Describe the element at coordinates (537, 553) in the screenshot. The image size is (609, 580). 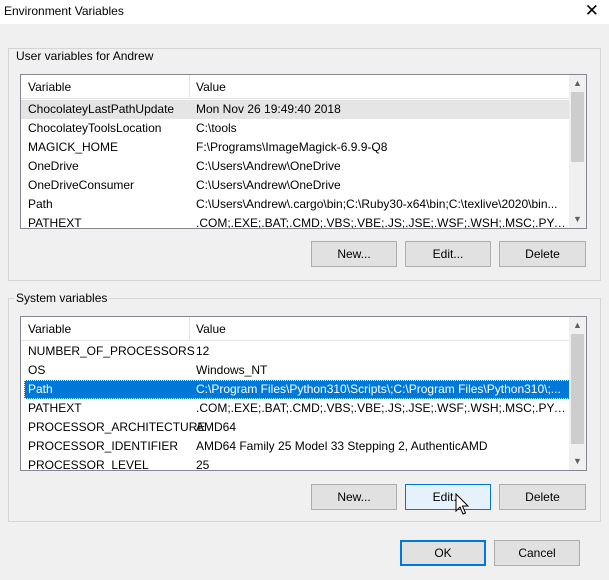
I see `cancel-button: Cancel` at that location.